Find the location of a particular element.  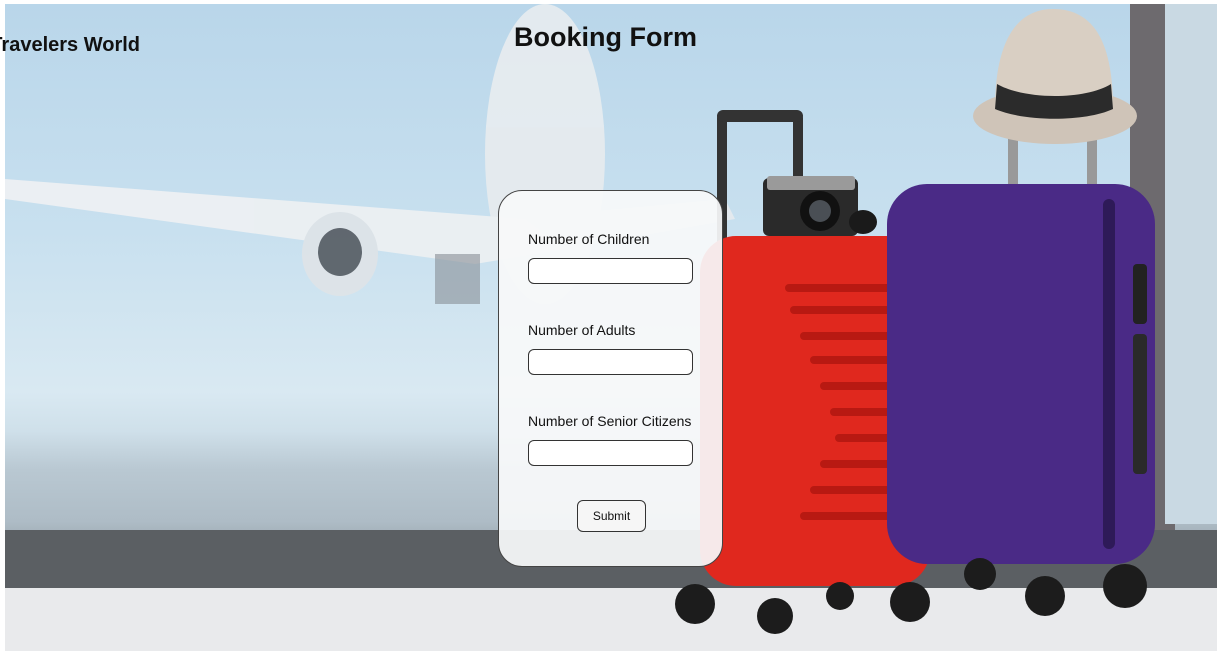

adults-label: Number of Adults is located at coordinates (582, 330).